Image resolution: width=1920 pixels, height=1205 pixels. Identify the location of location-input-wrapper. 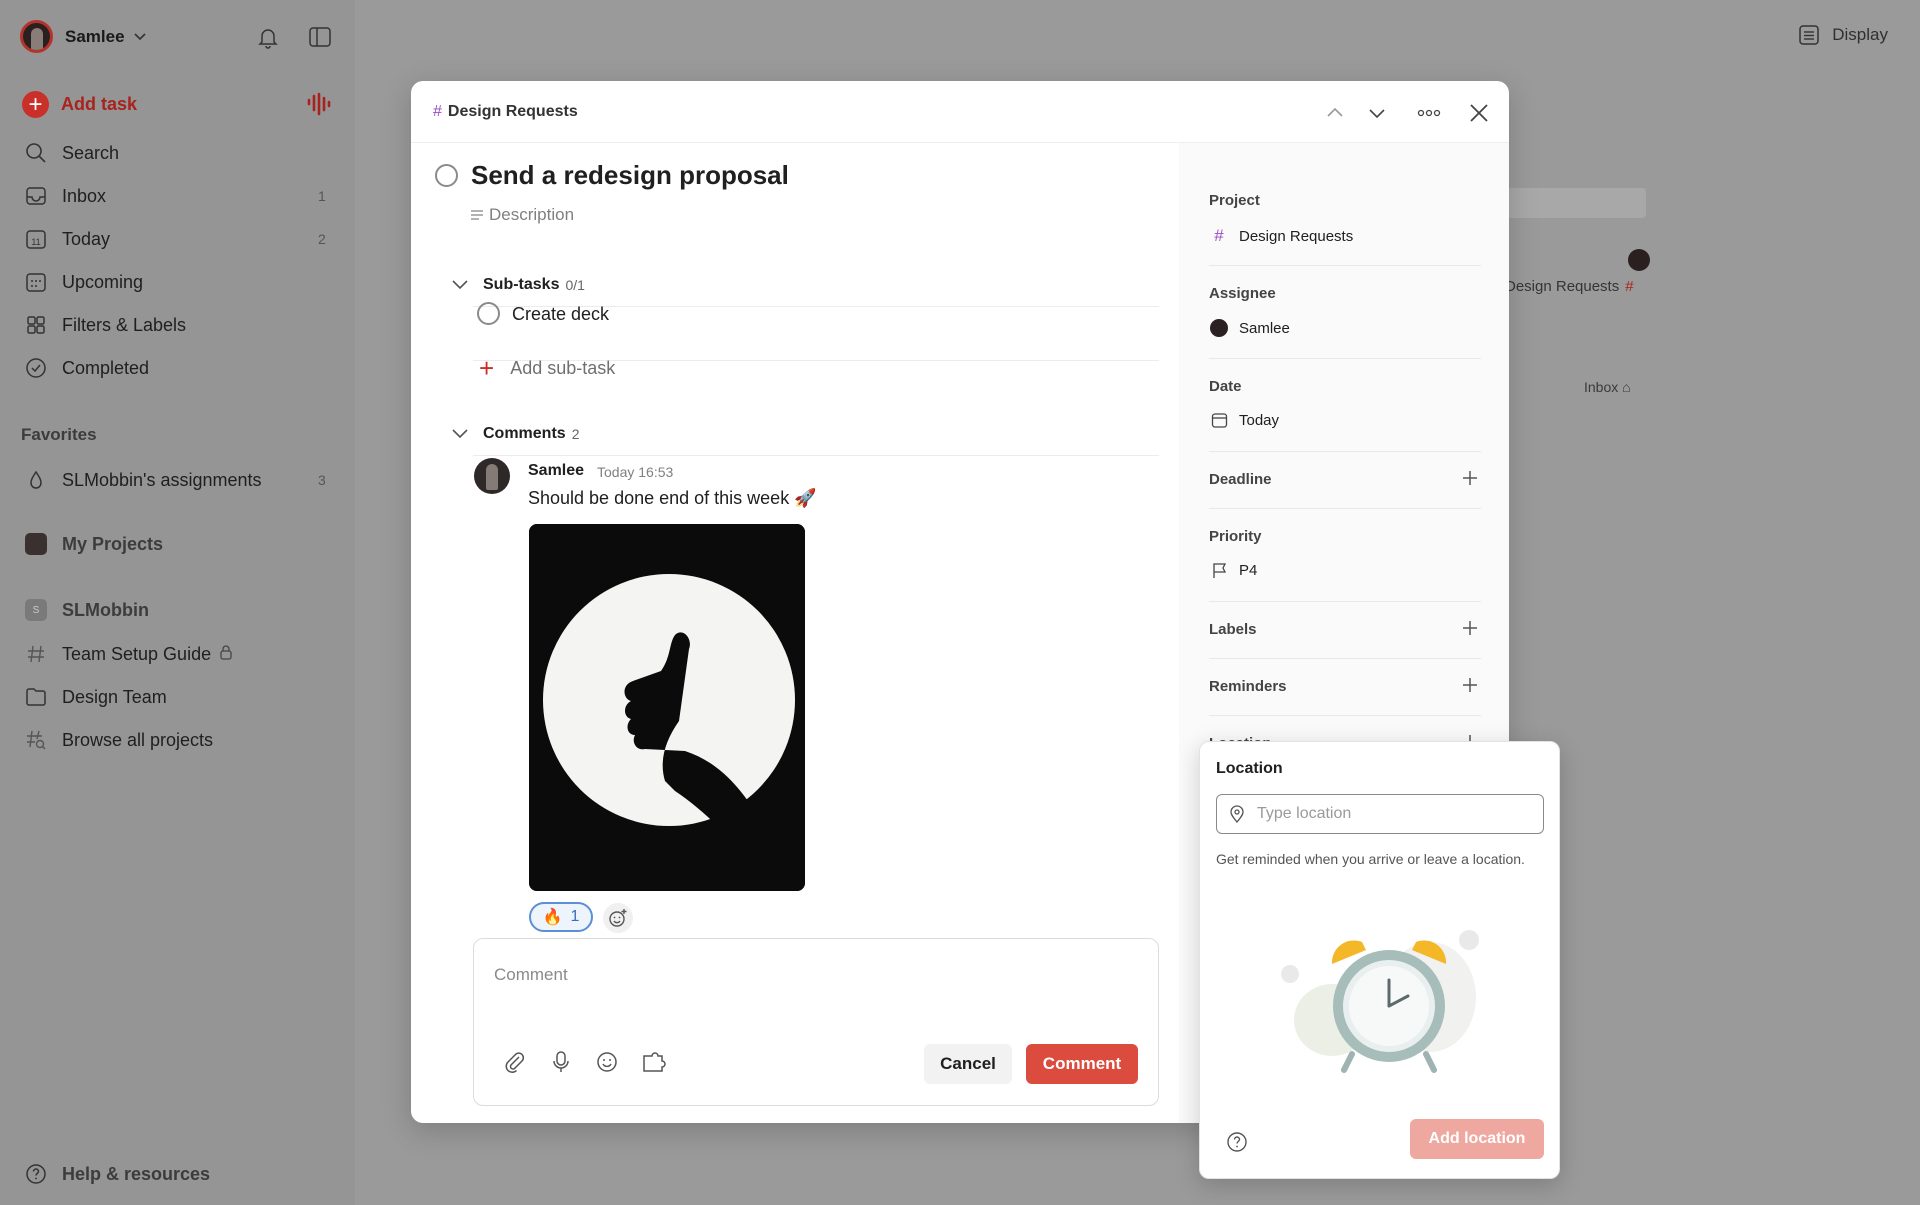
(1380, 814).